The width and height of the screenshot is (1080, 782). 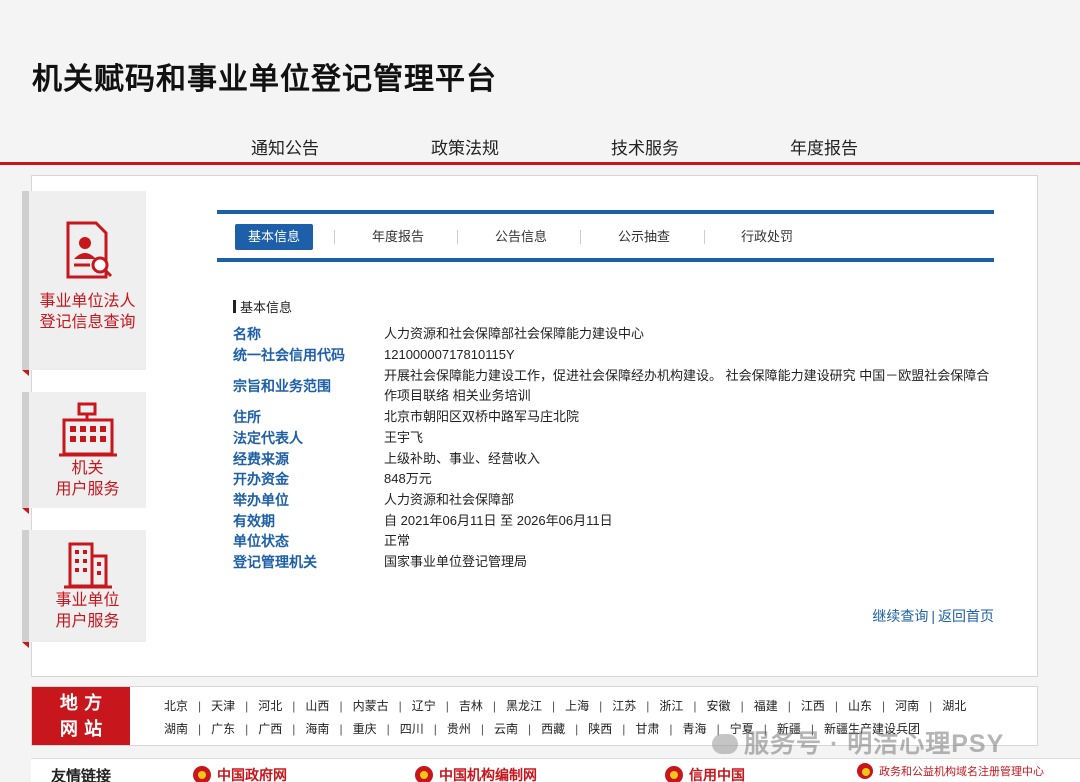 I want to click on info-tabbar: 基本信息 年度报告 公告信息 公示抽查 行政处罚, so click(x=605, y=236).